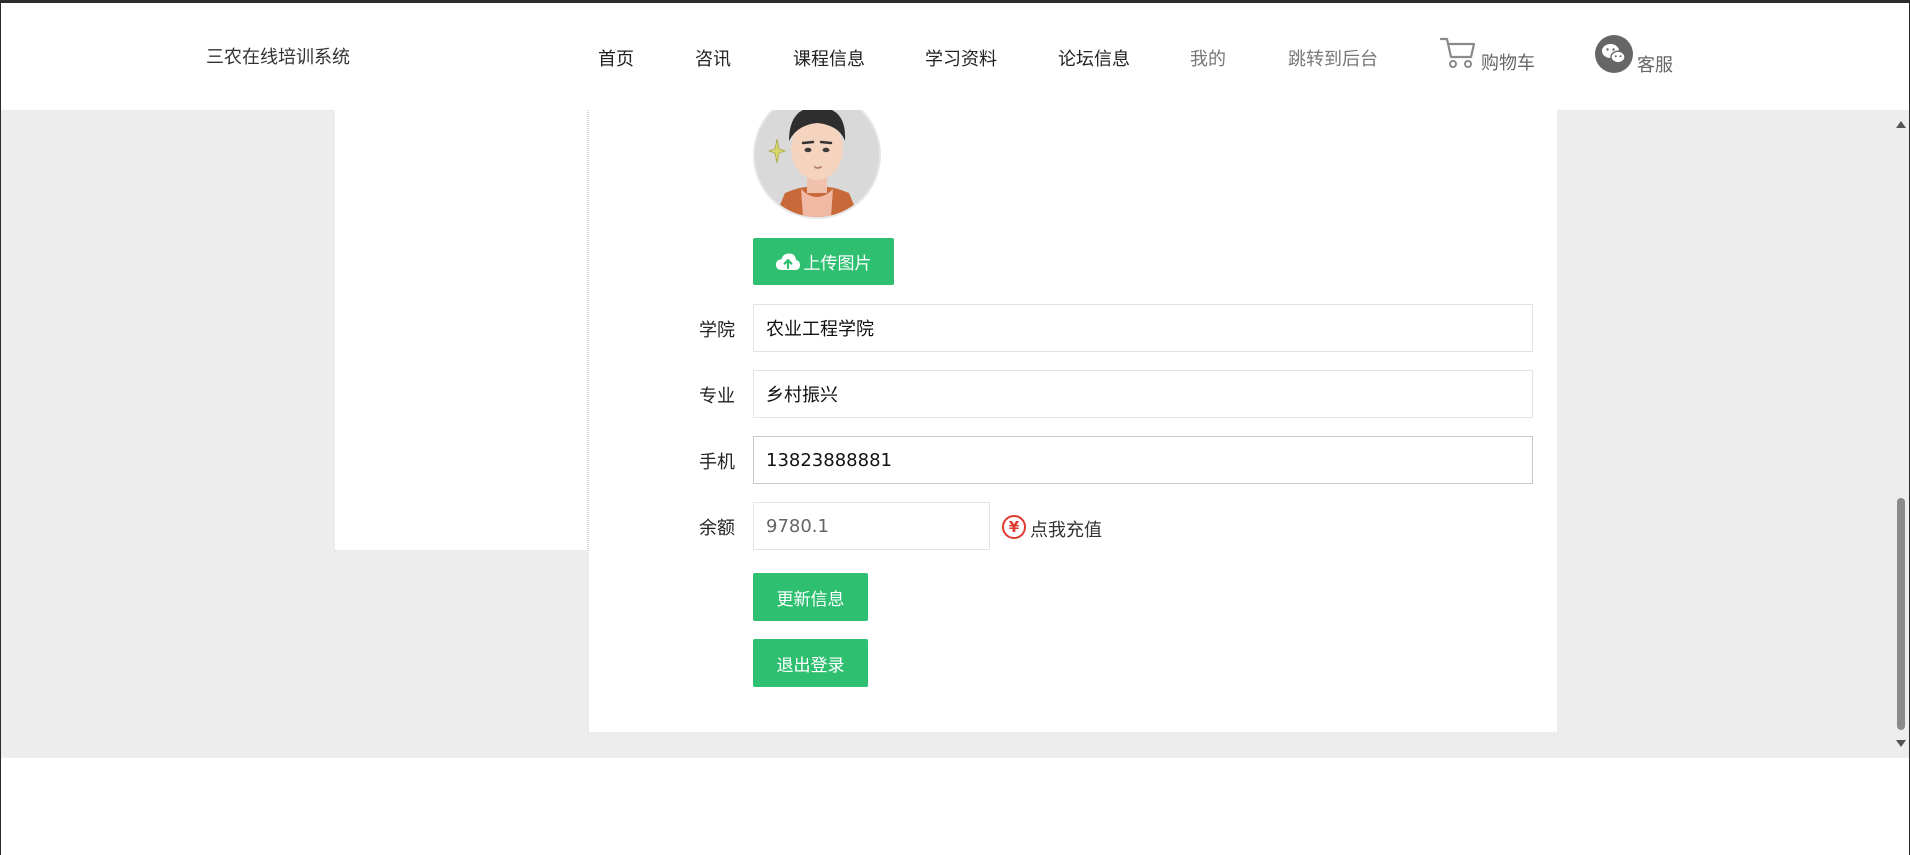 The image size is (1910, 855). I want to click on nav-mine: 我的, so click(1208, 58).